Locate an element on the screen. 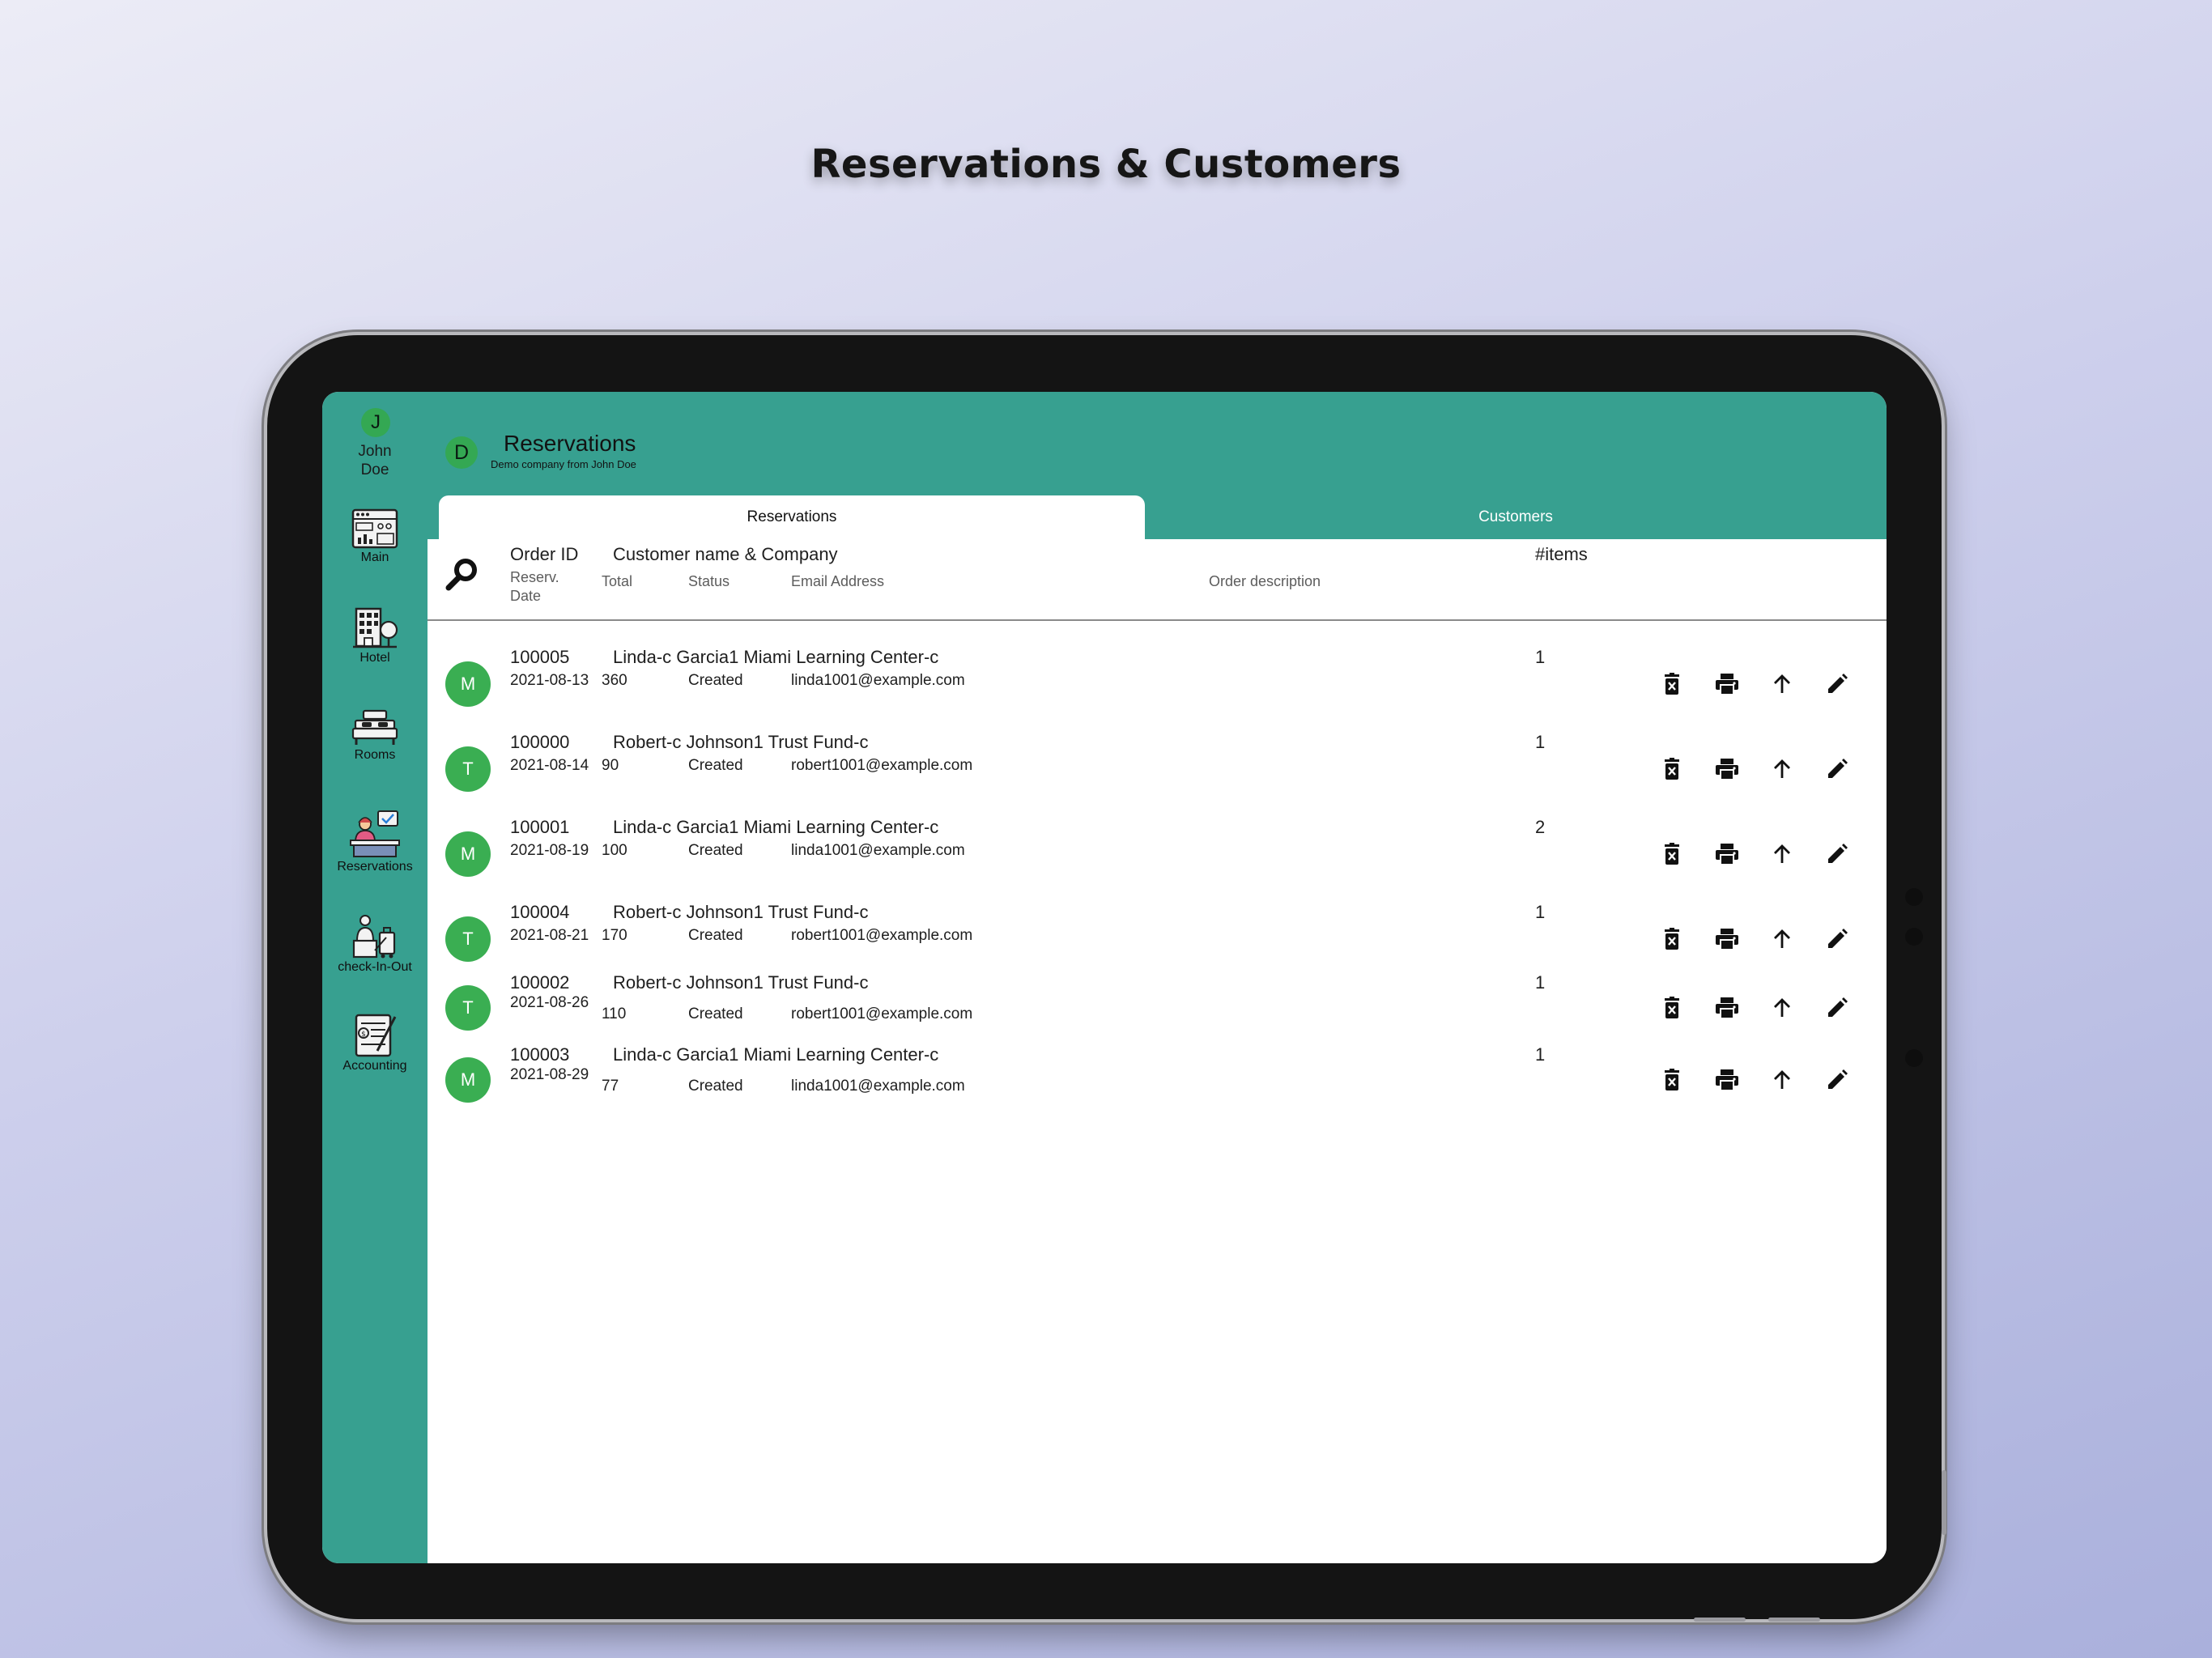 The width and height of the screenshot is (2212, 1658). column-email: Email Address is located at coordinates (837, 581).